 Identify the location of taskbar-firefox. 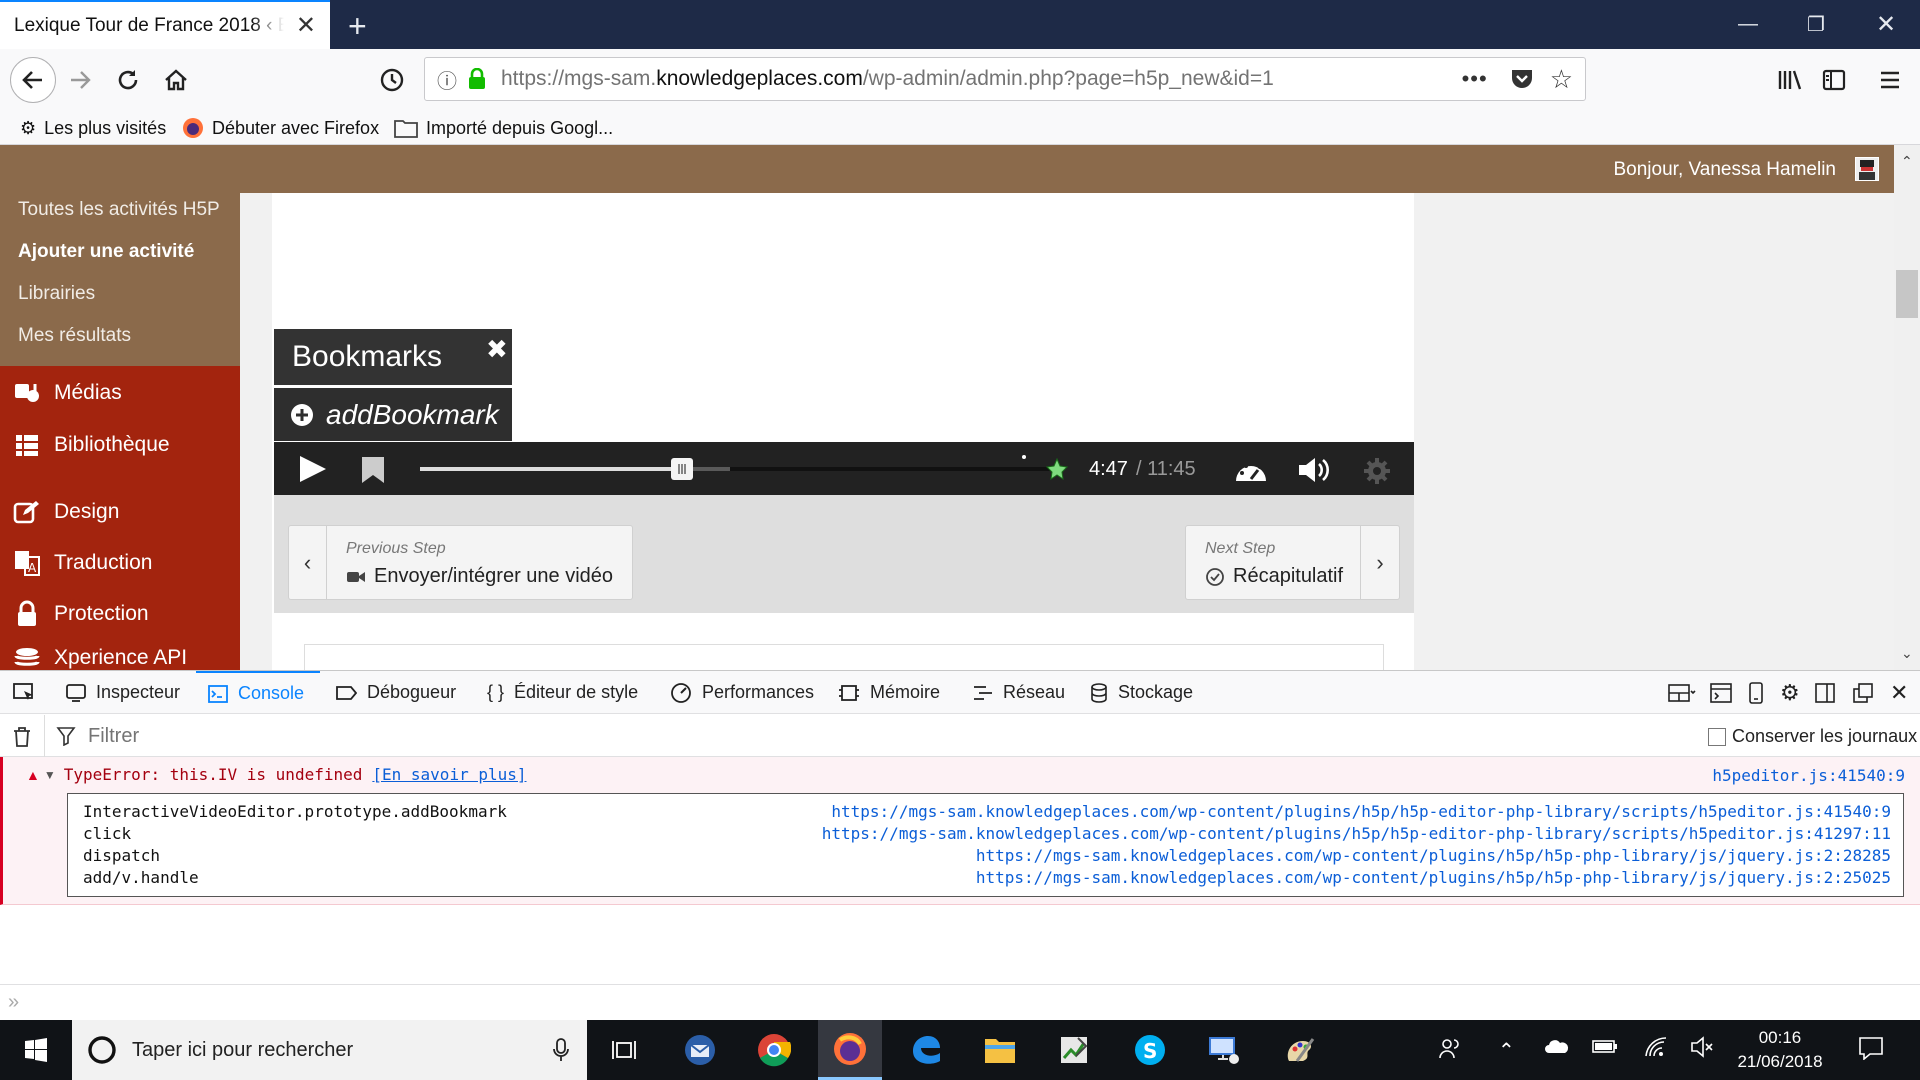
(850, 1050).